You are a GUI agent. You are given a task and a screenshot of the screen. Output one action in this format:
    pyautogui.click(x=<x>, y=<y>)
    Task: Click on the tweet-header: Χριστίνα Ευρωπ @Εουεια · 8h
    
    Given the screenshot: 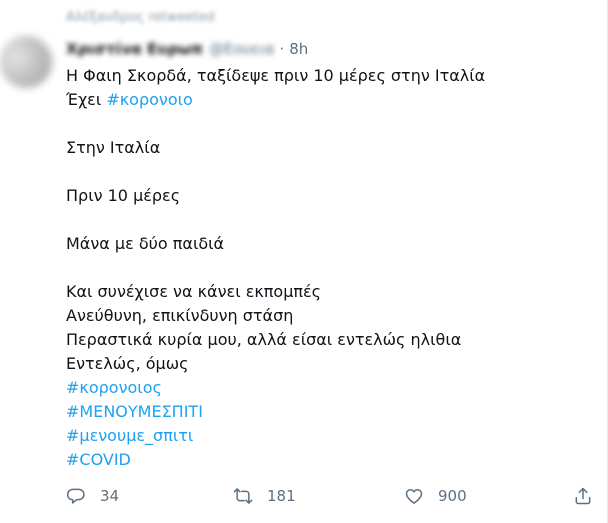 What is the action you would take?
    pyautogui.click(x=187, y=49)
    